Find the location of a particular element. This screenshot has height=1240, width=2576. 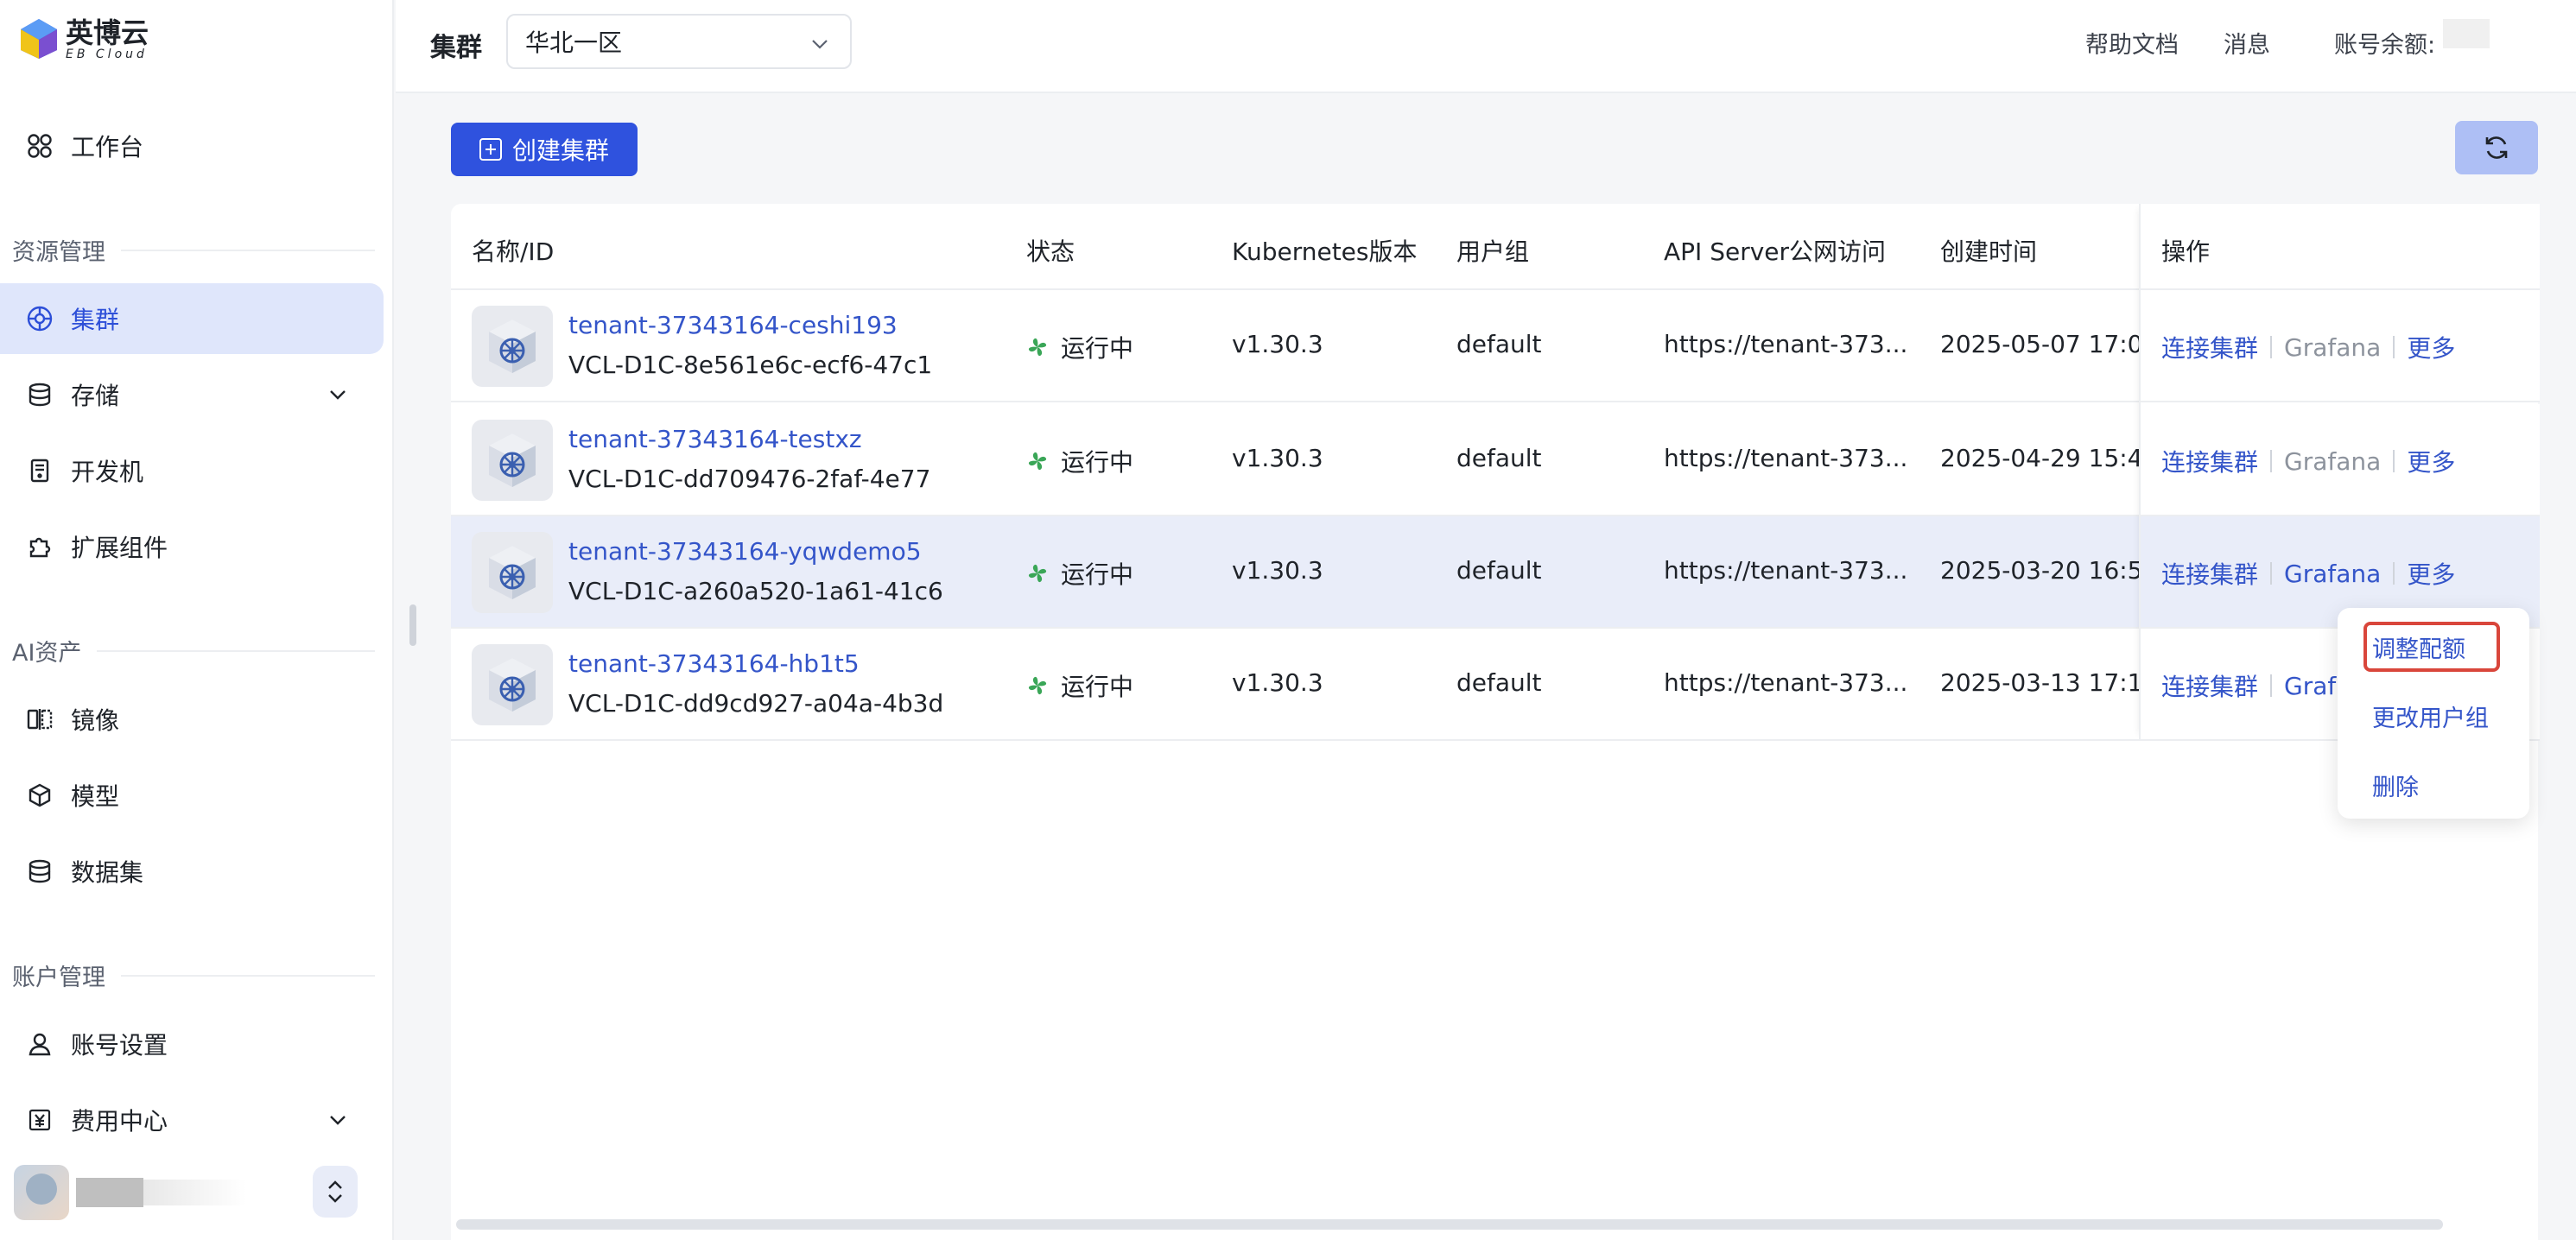

logo-text-en: EB Cloud is located at coordinates (107, 54).